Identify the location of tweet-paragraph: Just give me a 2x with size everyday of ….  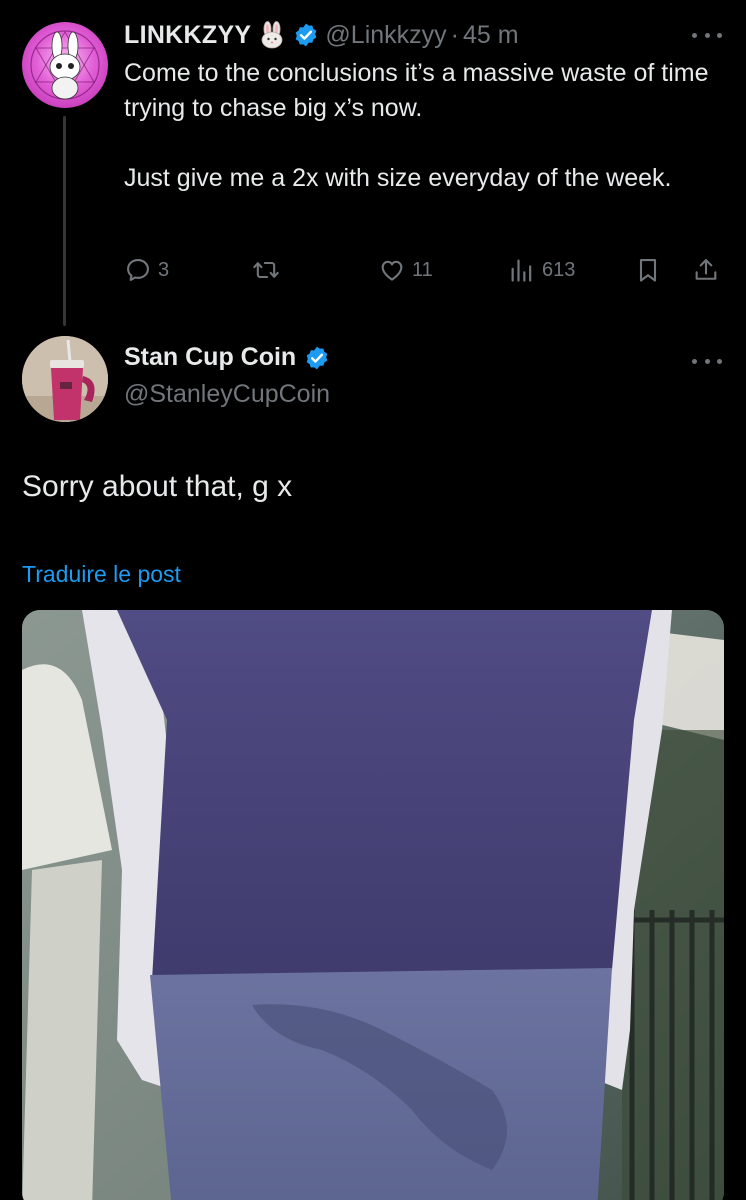
(398, 178).